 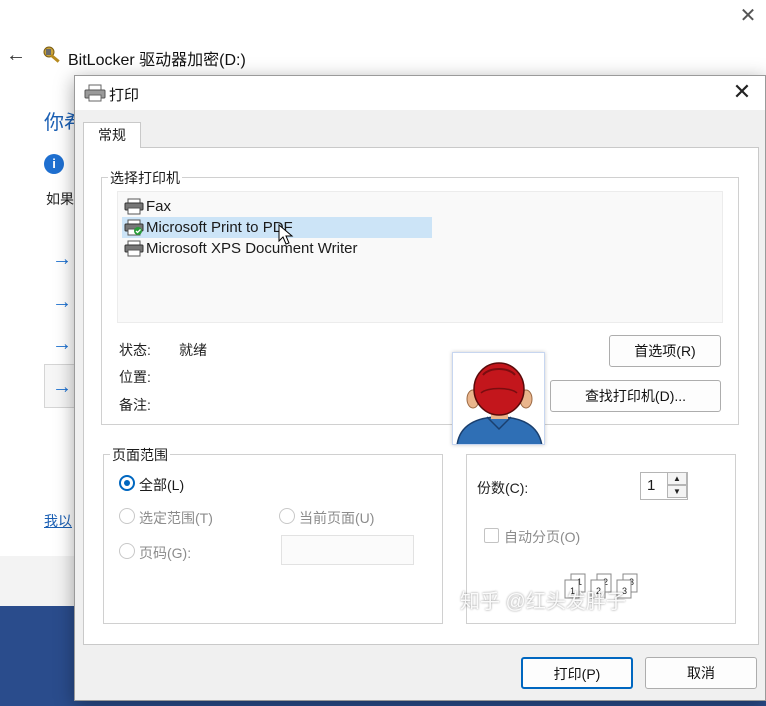 What do you see at coordinates (491, 535) in the screenshot?
I see `collate-checkbox` at bounding box center [491, 535].